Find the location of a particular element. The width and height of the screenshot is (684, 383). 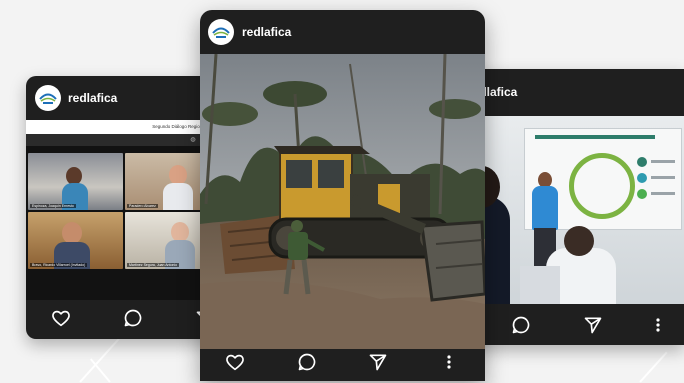

participant-tile: Bravo, Ricardo Villarroel (Invitado) is located at coordinates (75, 240).